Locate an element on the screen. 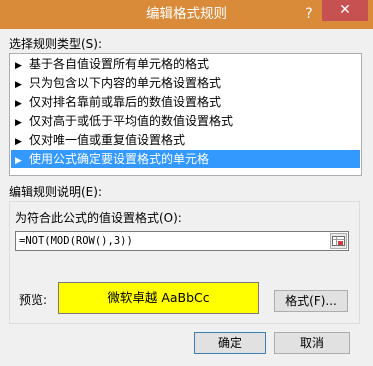 This screenshot has height=366, width=373. rule-type-item: ▶ 仅对排名靠前或靠后的数值设置格式 is located at coordinates (185, 102).